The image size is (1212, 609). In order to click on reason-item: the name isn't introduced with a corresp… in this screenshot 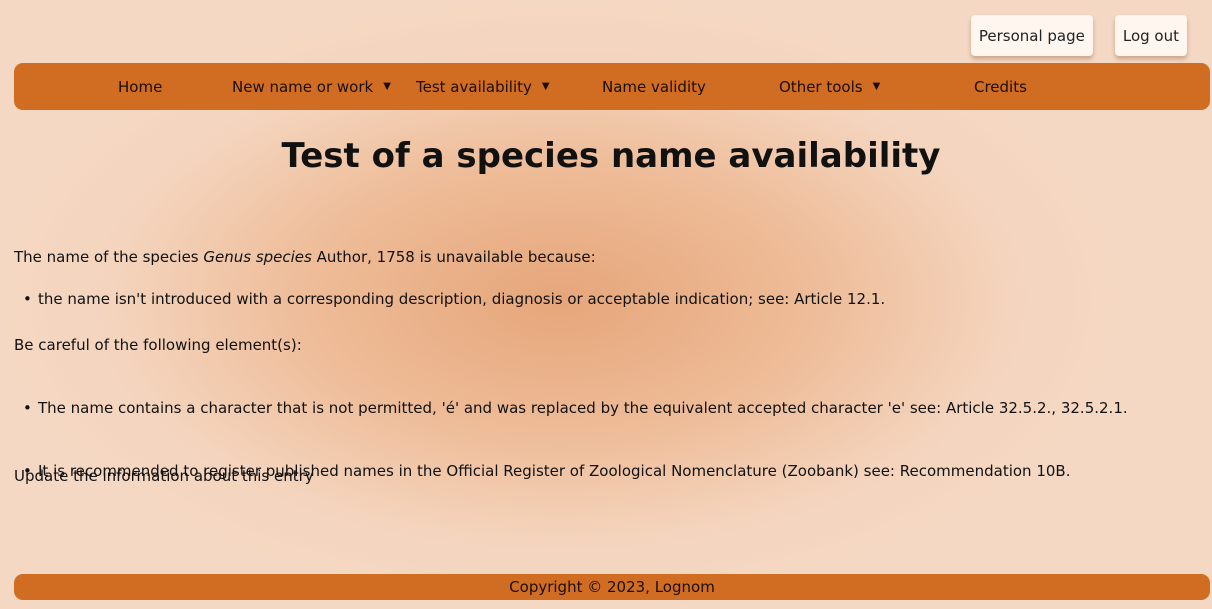, I will do `click(571, 299)`.